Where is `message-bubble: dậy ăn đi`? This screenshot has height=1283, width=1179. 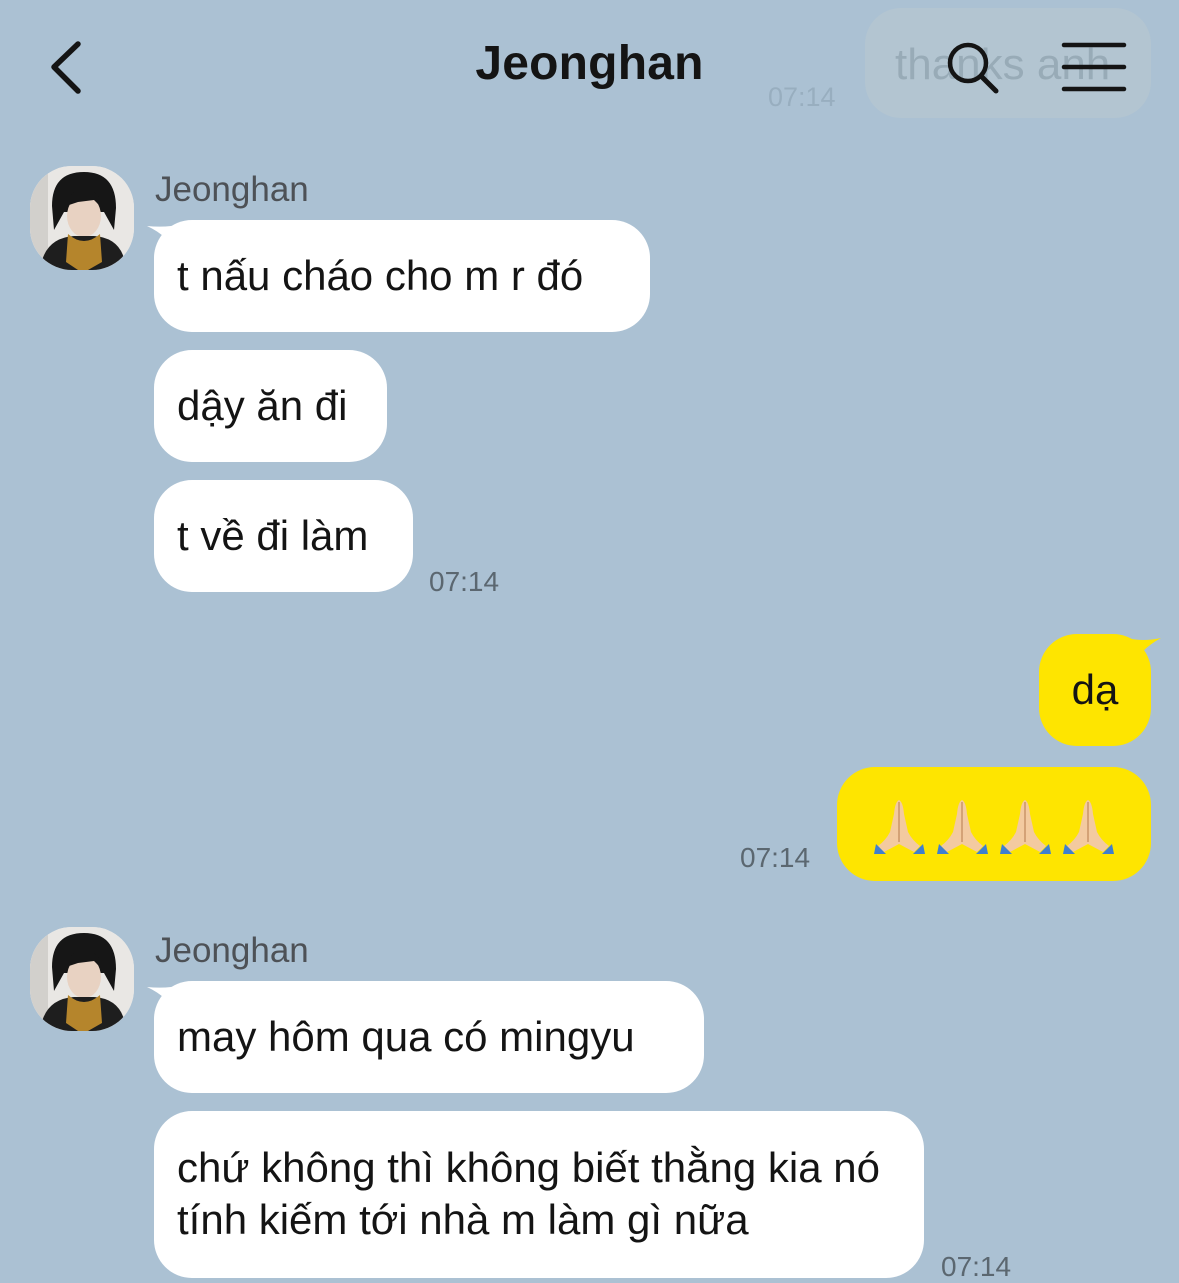
message-bubble: dậy ăn đi is located at coordinates (270, 406).